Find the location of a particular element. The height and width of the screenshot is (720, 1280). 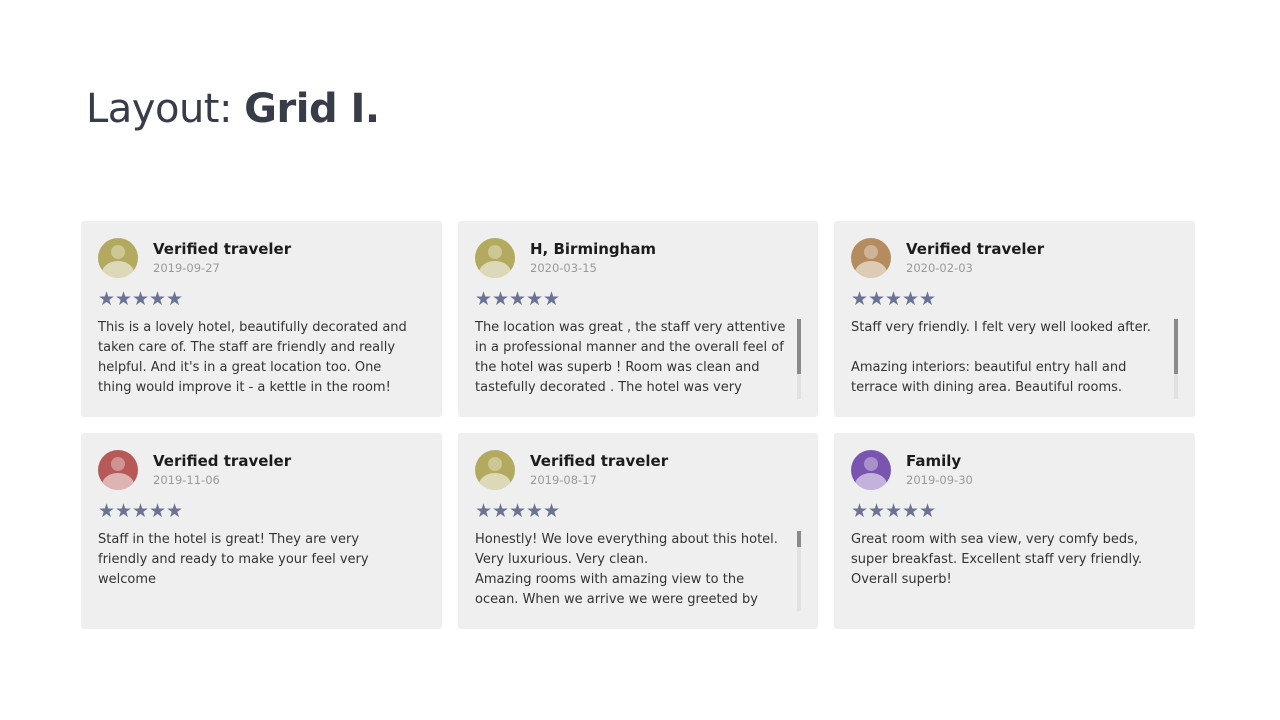

review-header: Family 2019-09-30 is located at coordinates (1014, 470).